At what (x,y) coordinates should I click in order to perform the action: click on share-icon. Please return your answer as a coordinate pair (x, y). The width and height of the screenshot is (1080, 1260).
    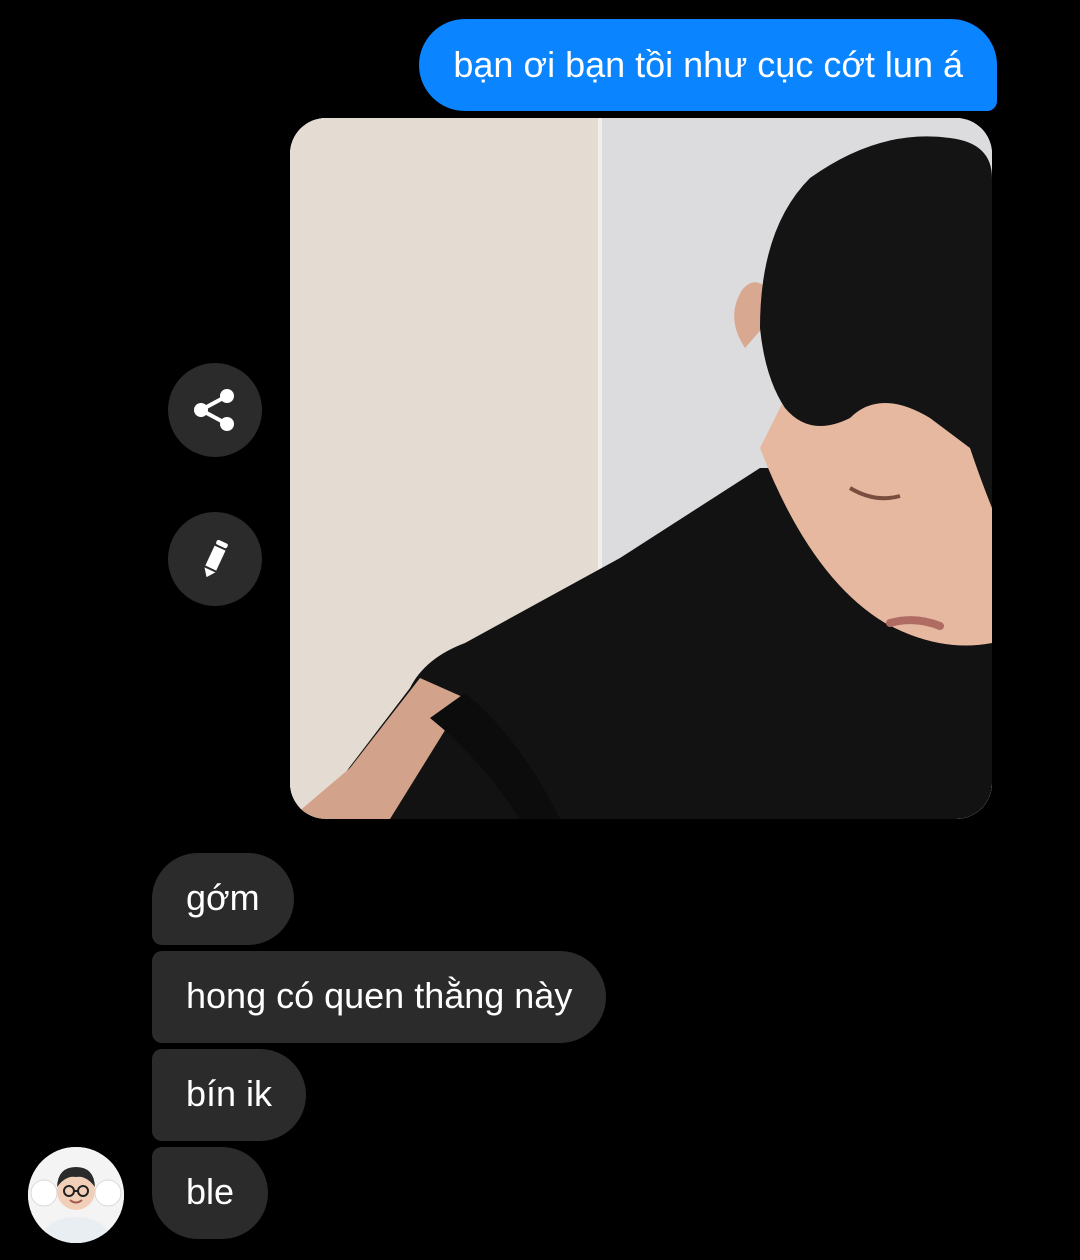
    Looking at the image, I should click on (214, 410).